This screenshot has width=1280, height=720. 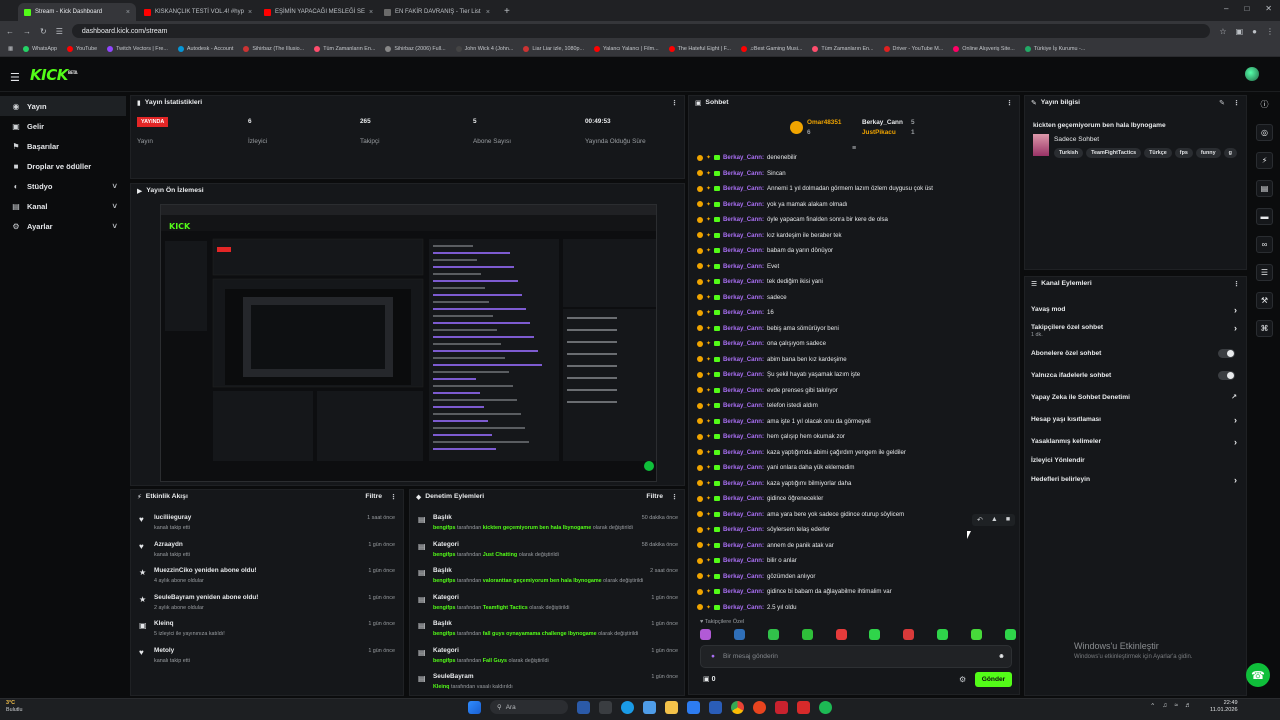 I want to click on emoji-icon: ☻, so click(x=1001, y=656).